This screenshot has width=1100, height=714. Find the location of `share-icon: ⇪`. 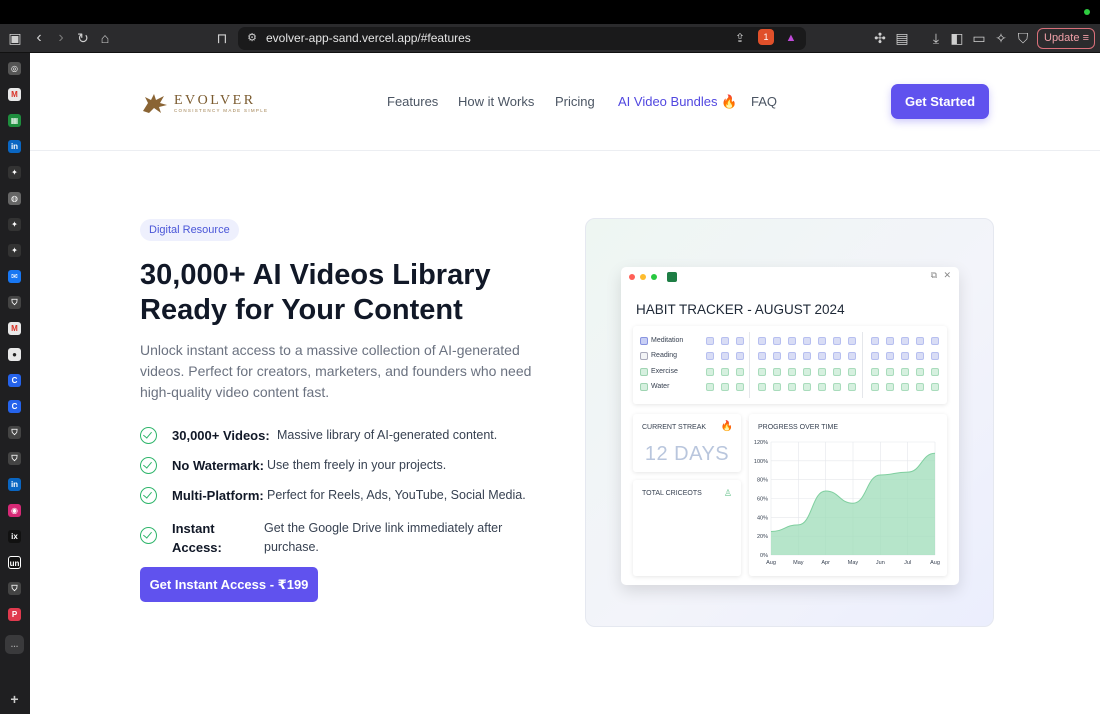

share-icon: ⇪ is located at coordinates (740, 38).